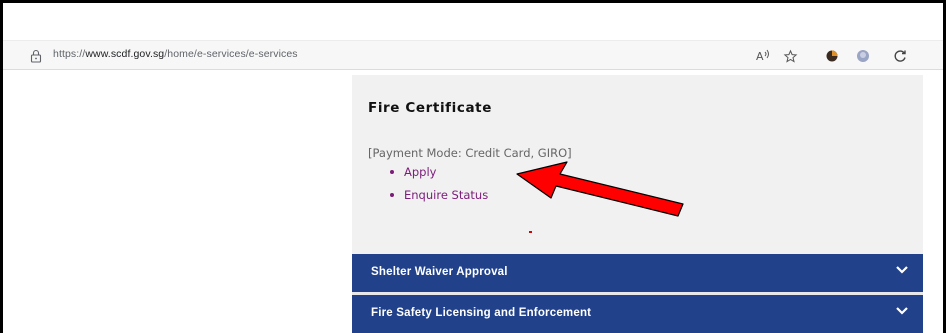 The image size is (946, 333). What do you see at coordinates (530, 232) in the screenshot?
I see `decorative-dot` at bounding box center [530, 232].